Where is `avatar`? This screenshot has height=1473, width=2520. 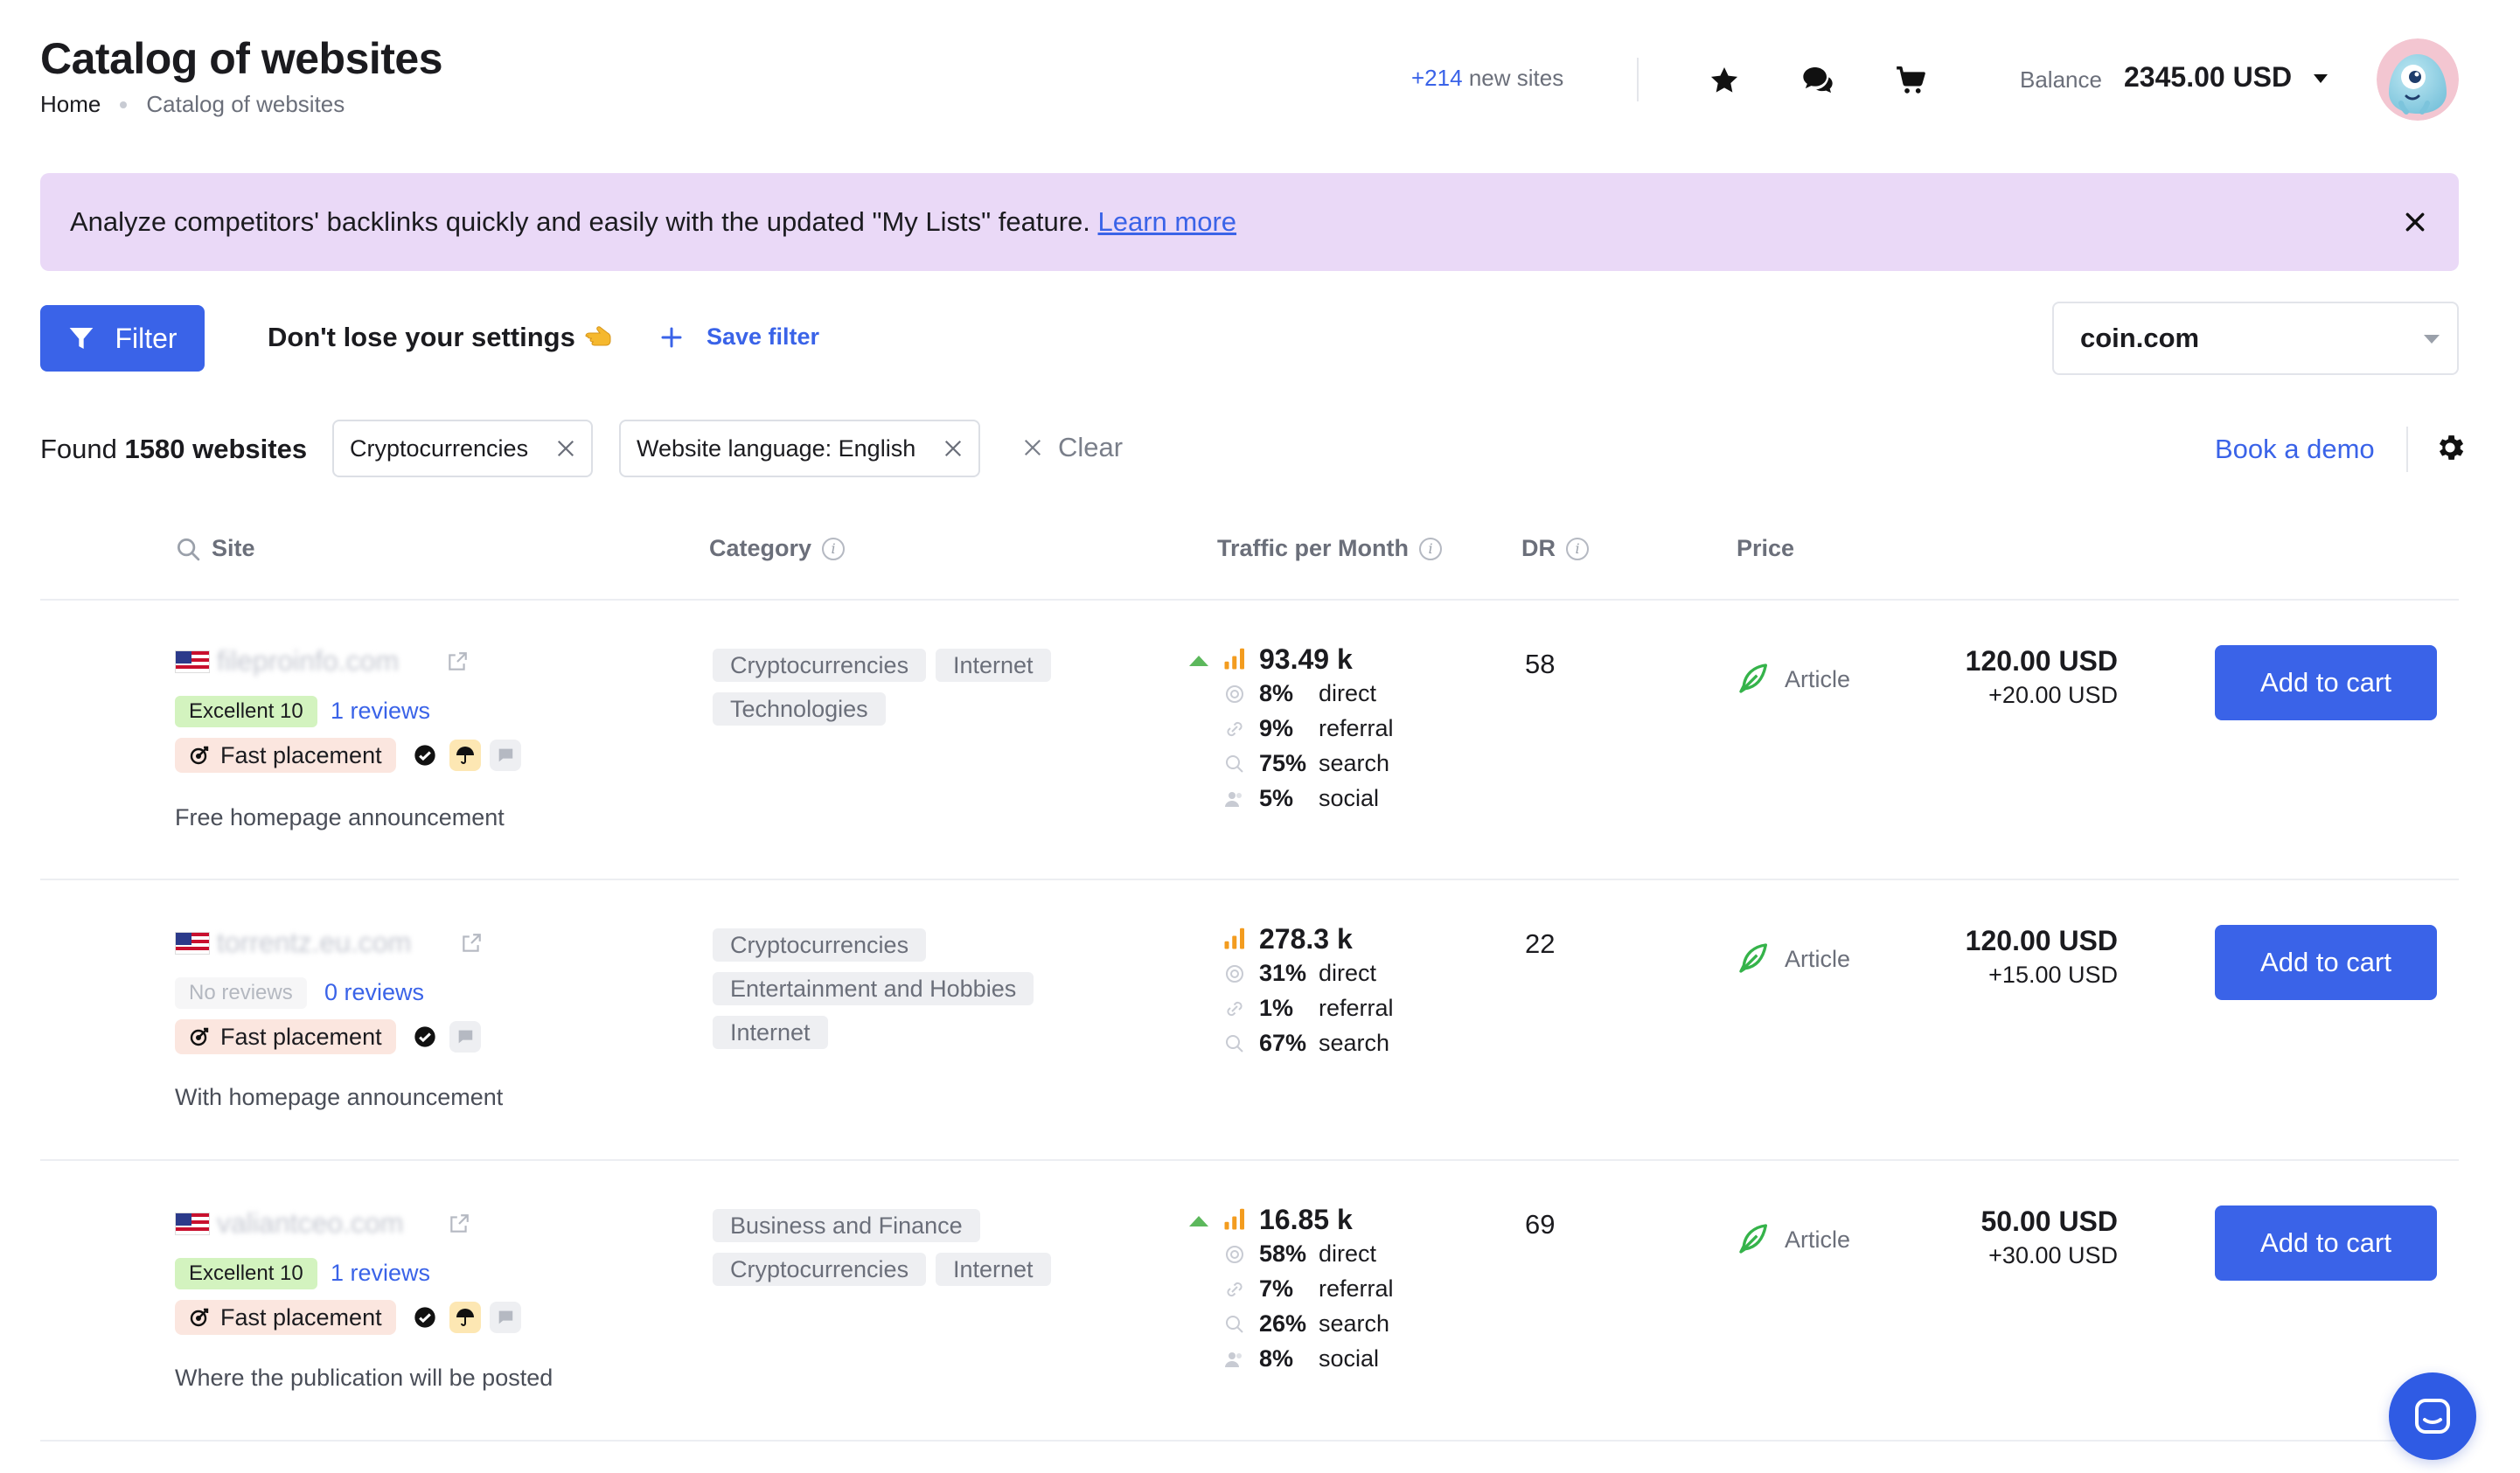 avatar is located at coordinates (2418, 79).